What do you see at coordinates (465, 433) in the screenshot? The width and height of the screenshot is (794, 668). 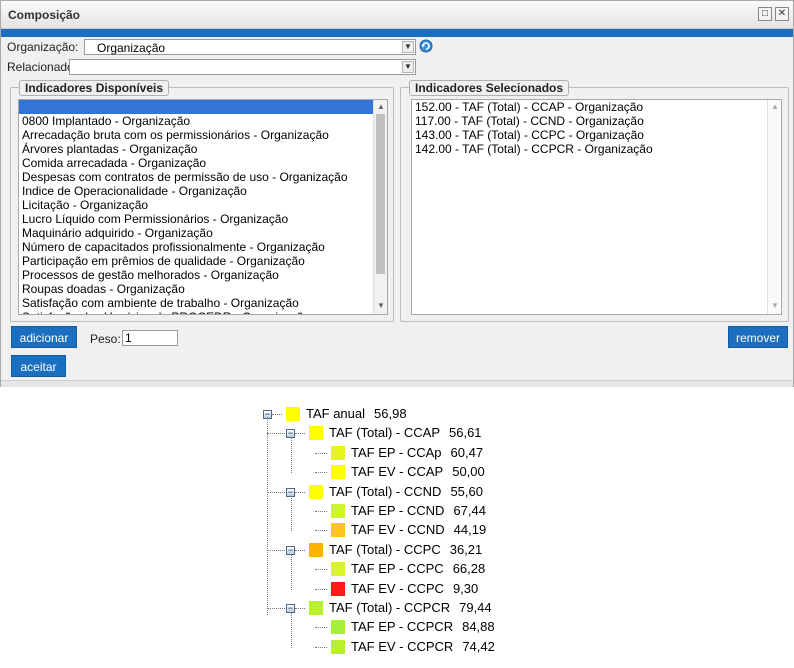 I see `node-value: 56,61` at bounding box center [465, 433].